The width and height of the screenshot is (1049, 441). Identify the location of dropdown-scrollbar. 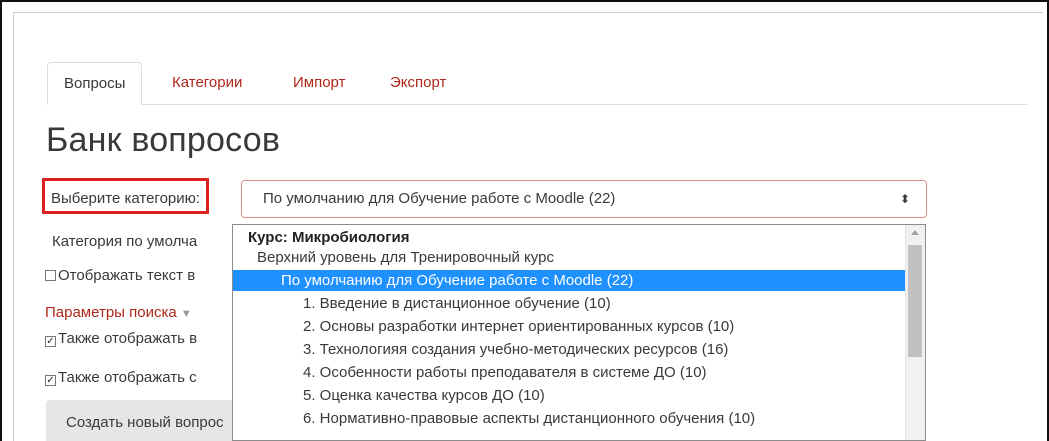
(915, 332).